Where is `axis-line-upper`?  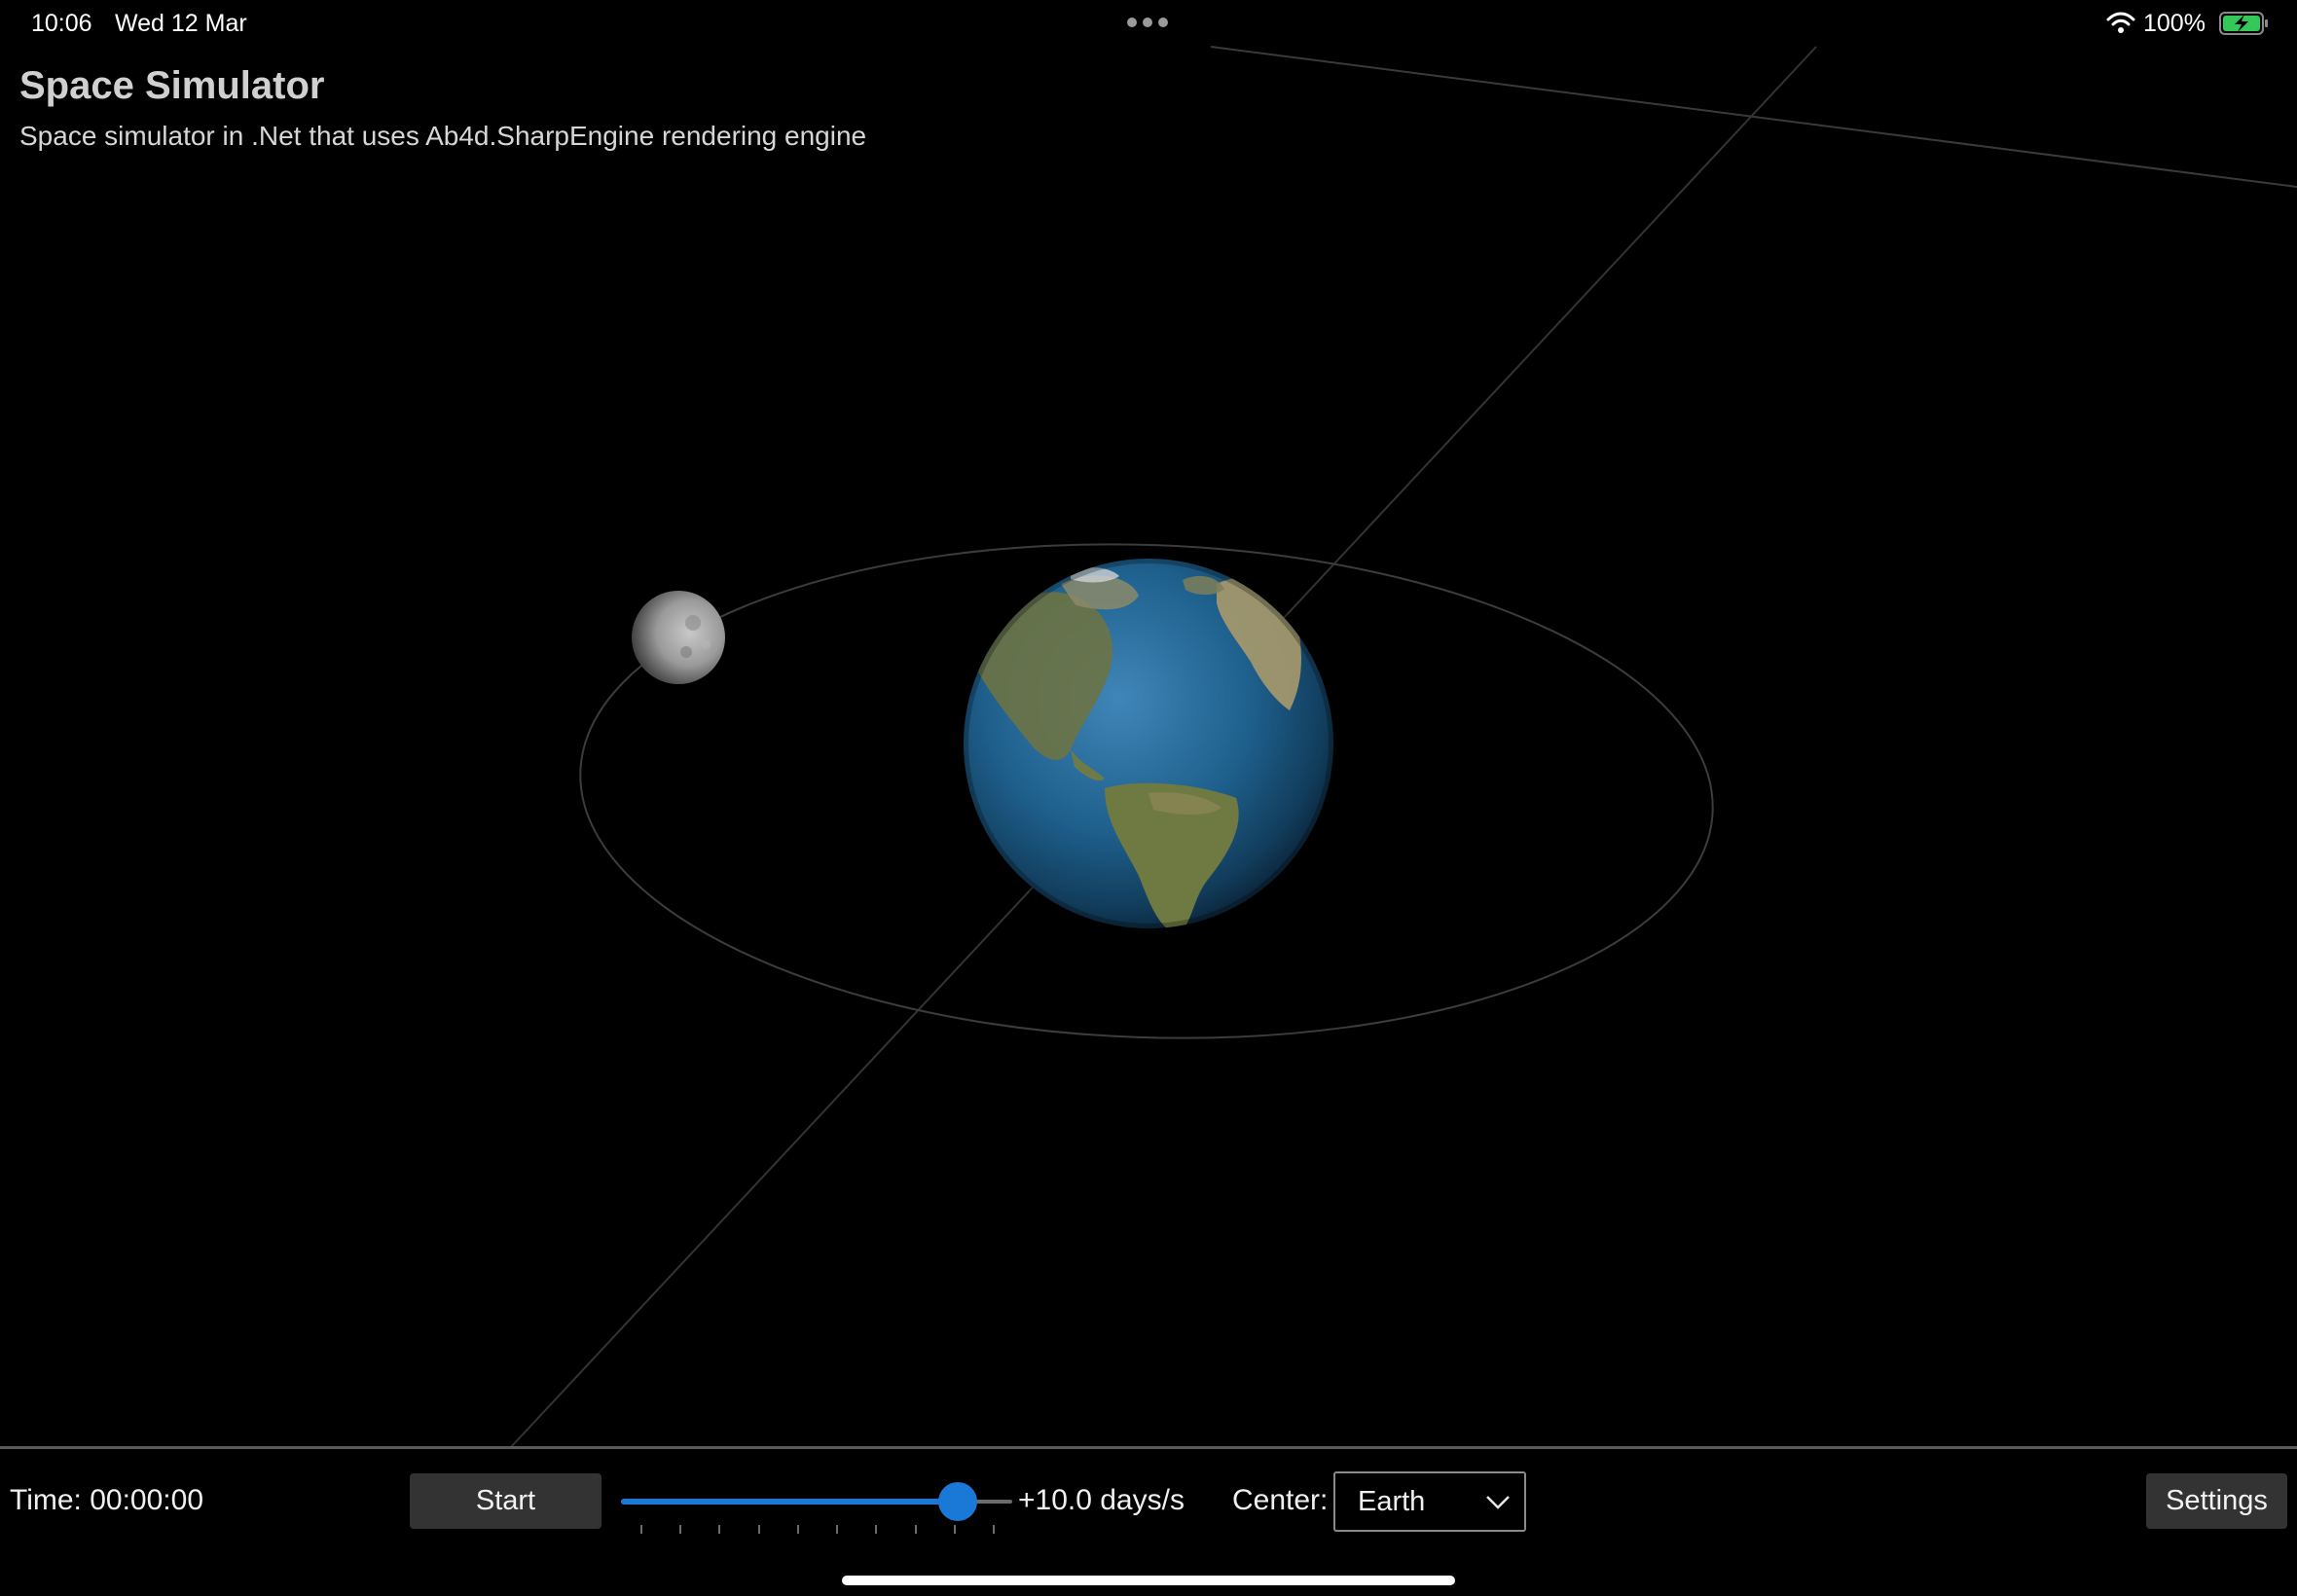 axis-line-upper is located at coordinates (1753, 117).